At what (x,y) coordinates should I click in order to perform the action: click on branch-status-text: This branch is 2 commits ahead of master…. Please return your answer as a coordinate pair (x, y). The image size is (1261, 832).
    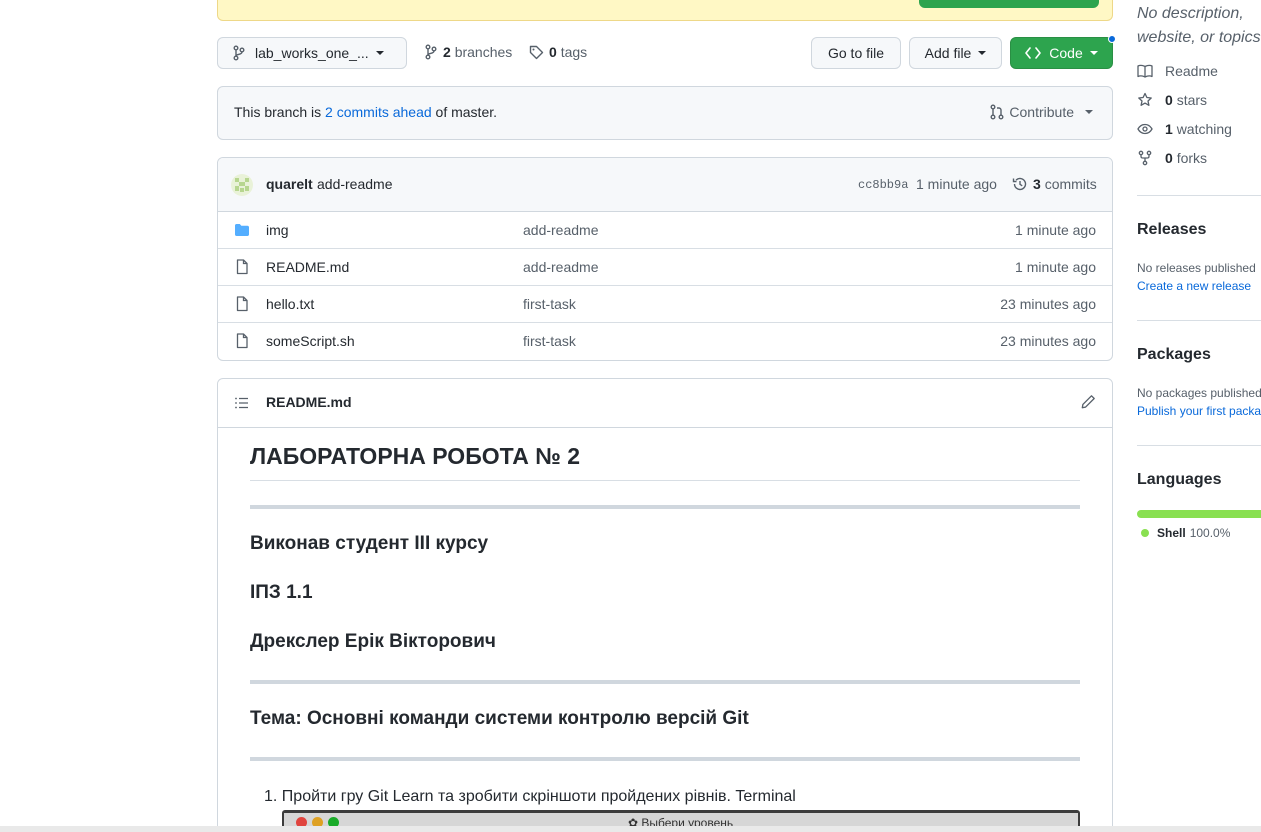
    Looking at the image, I should click on (365, 112).